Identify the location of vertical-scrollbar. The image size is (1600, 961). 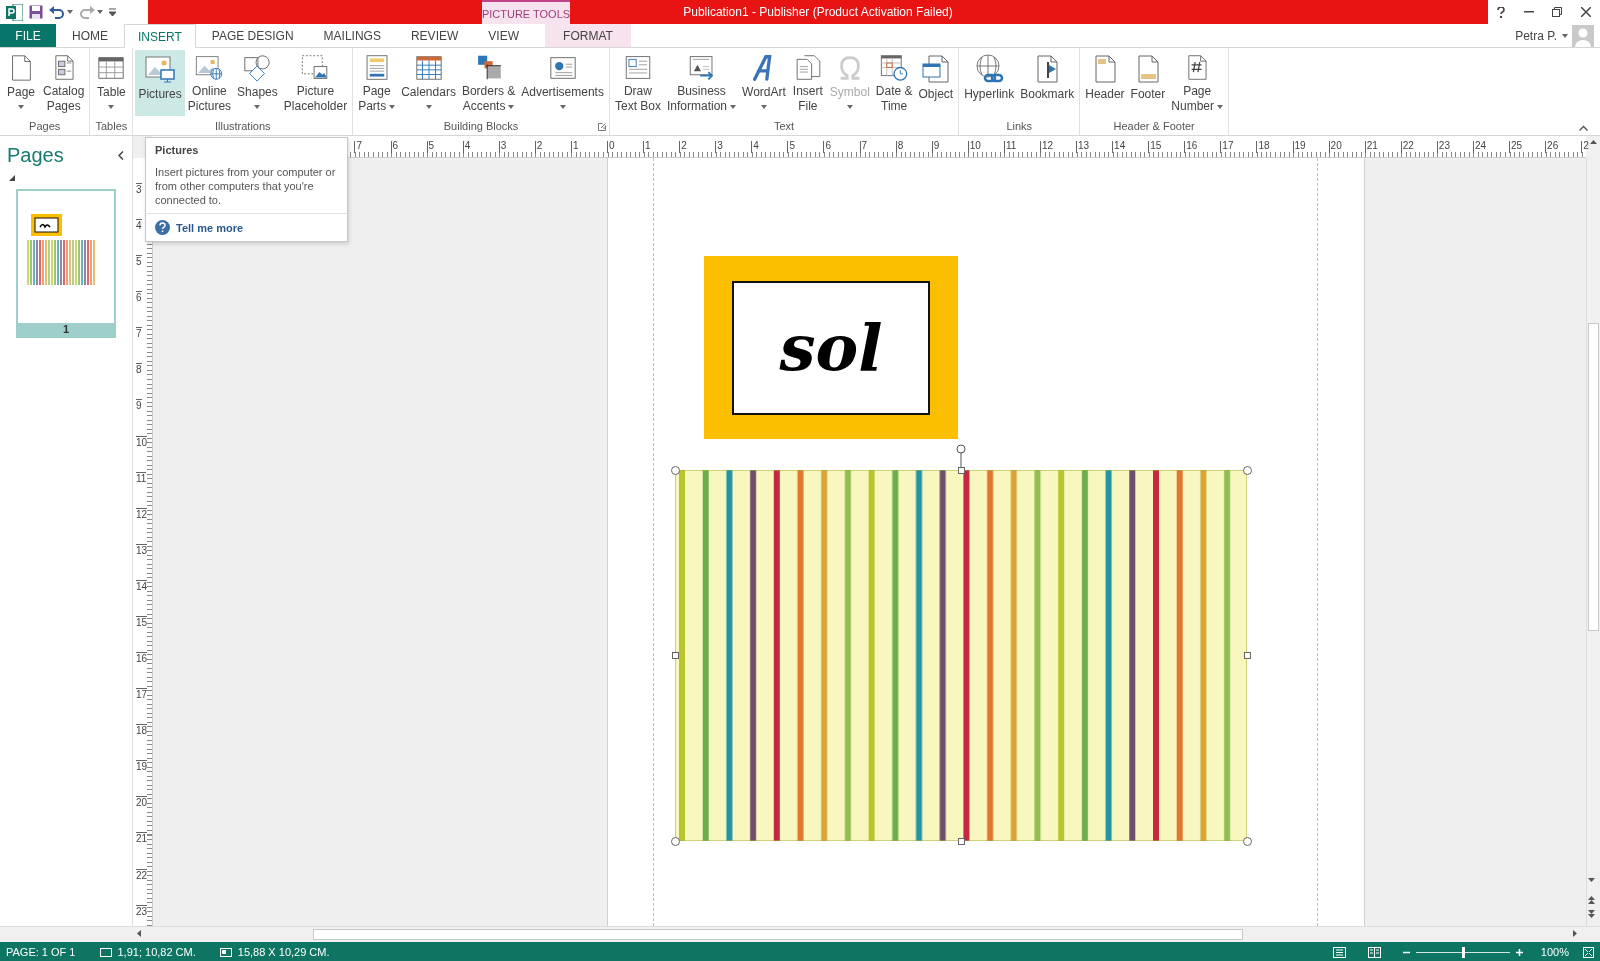
(1593, 542).